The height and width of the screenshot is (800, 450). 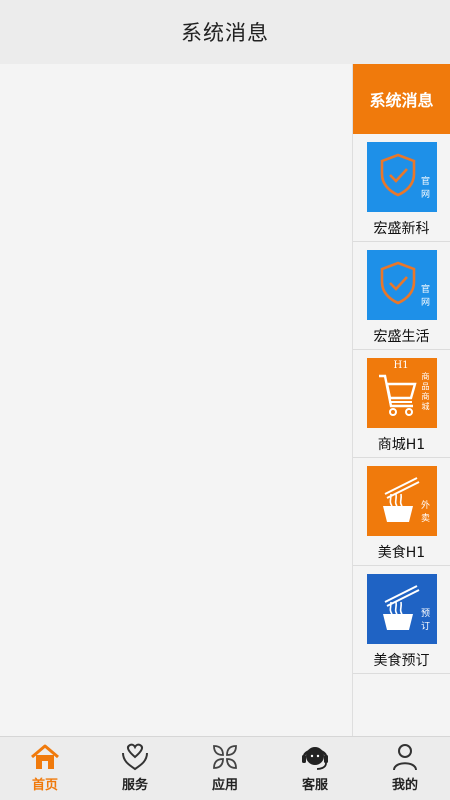 What do you see at coordinates (425, 620) in the screenshot?
I see `badge-text: 预订` at bounding box center [425, 620].